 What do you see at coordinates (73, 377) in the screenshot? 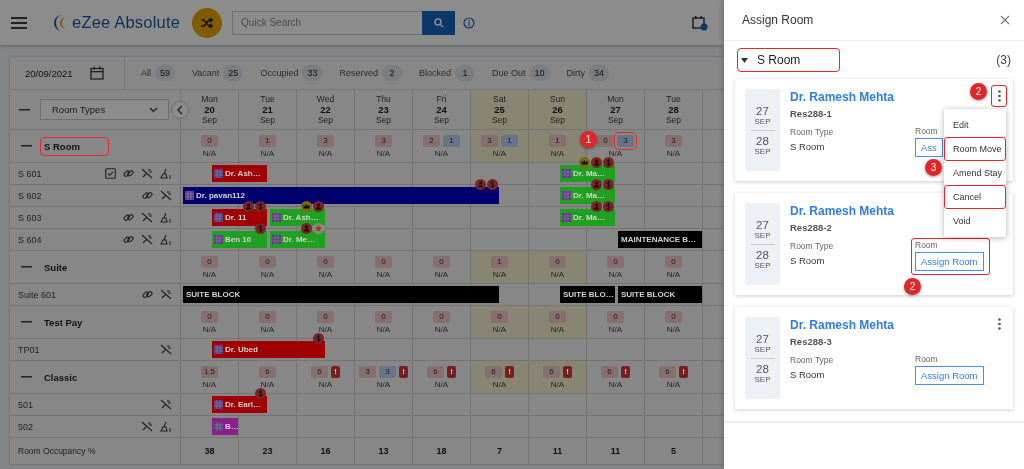
I see `room-type-name: Classic` at bounding box center [73, 377].